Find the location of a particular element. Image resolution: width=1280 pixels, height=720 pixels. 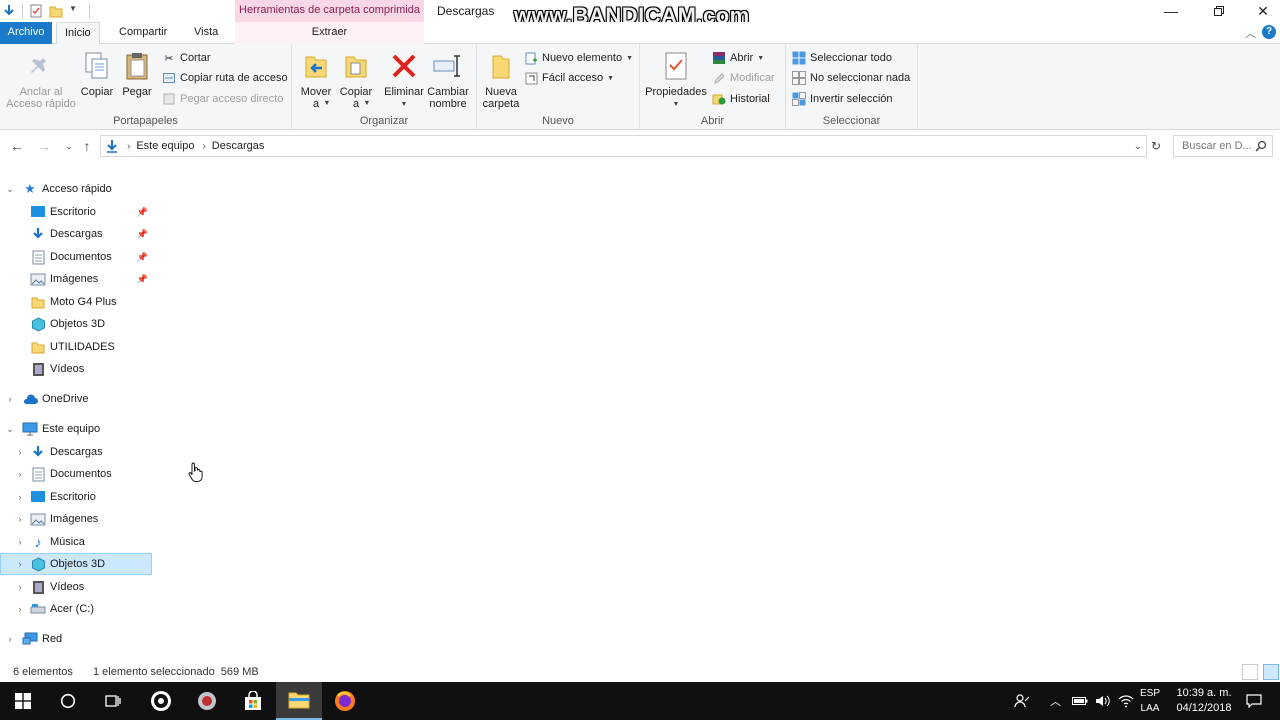

3d-objects-icon is located at coordinates (38, 324).